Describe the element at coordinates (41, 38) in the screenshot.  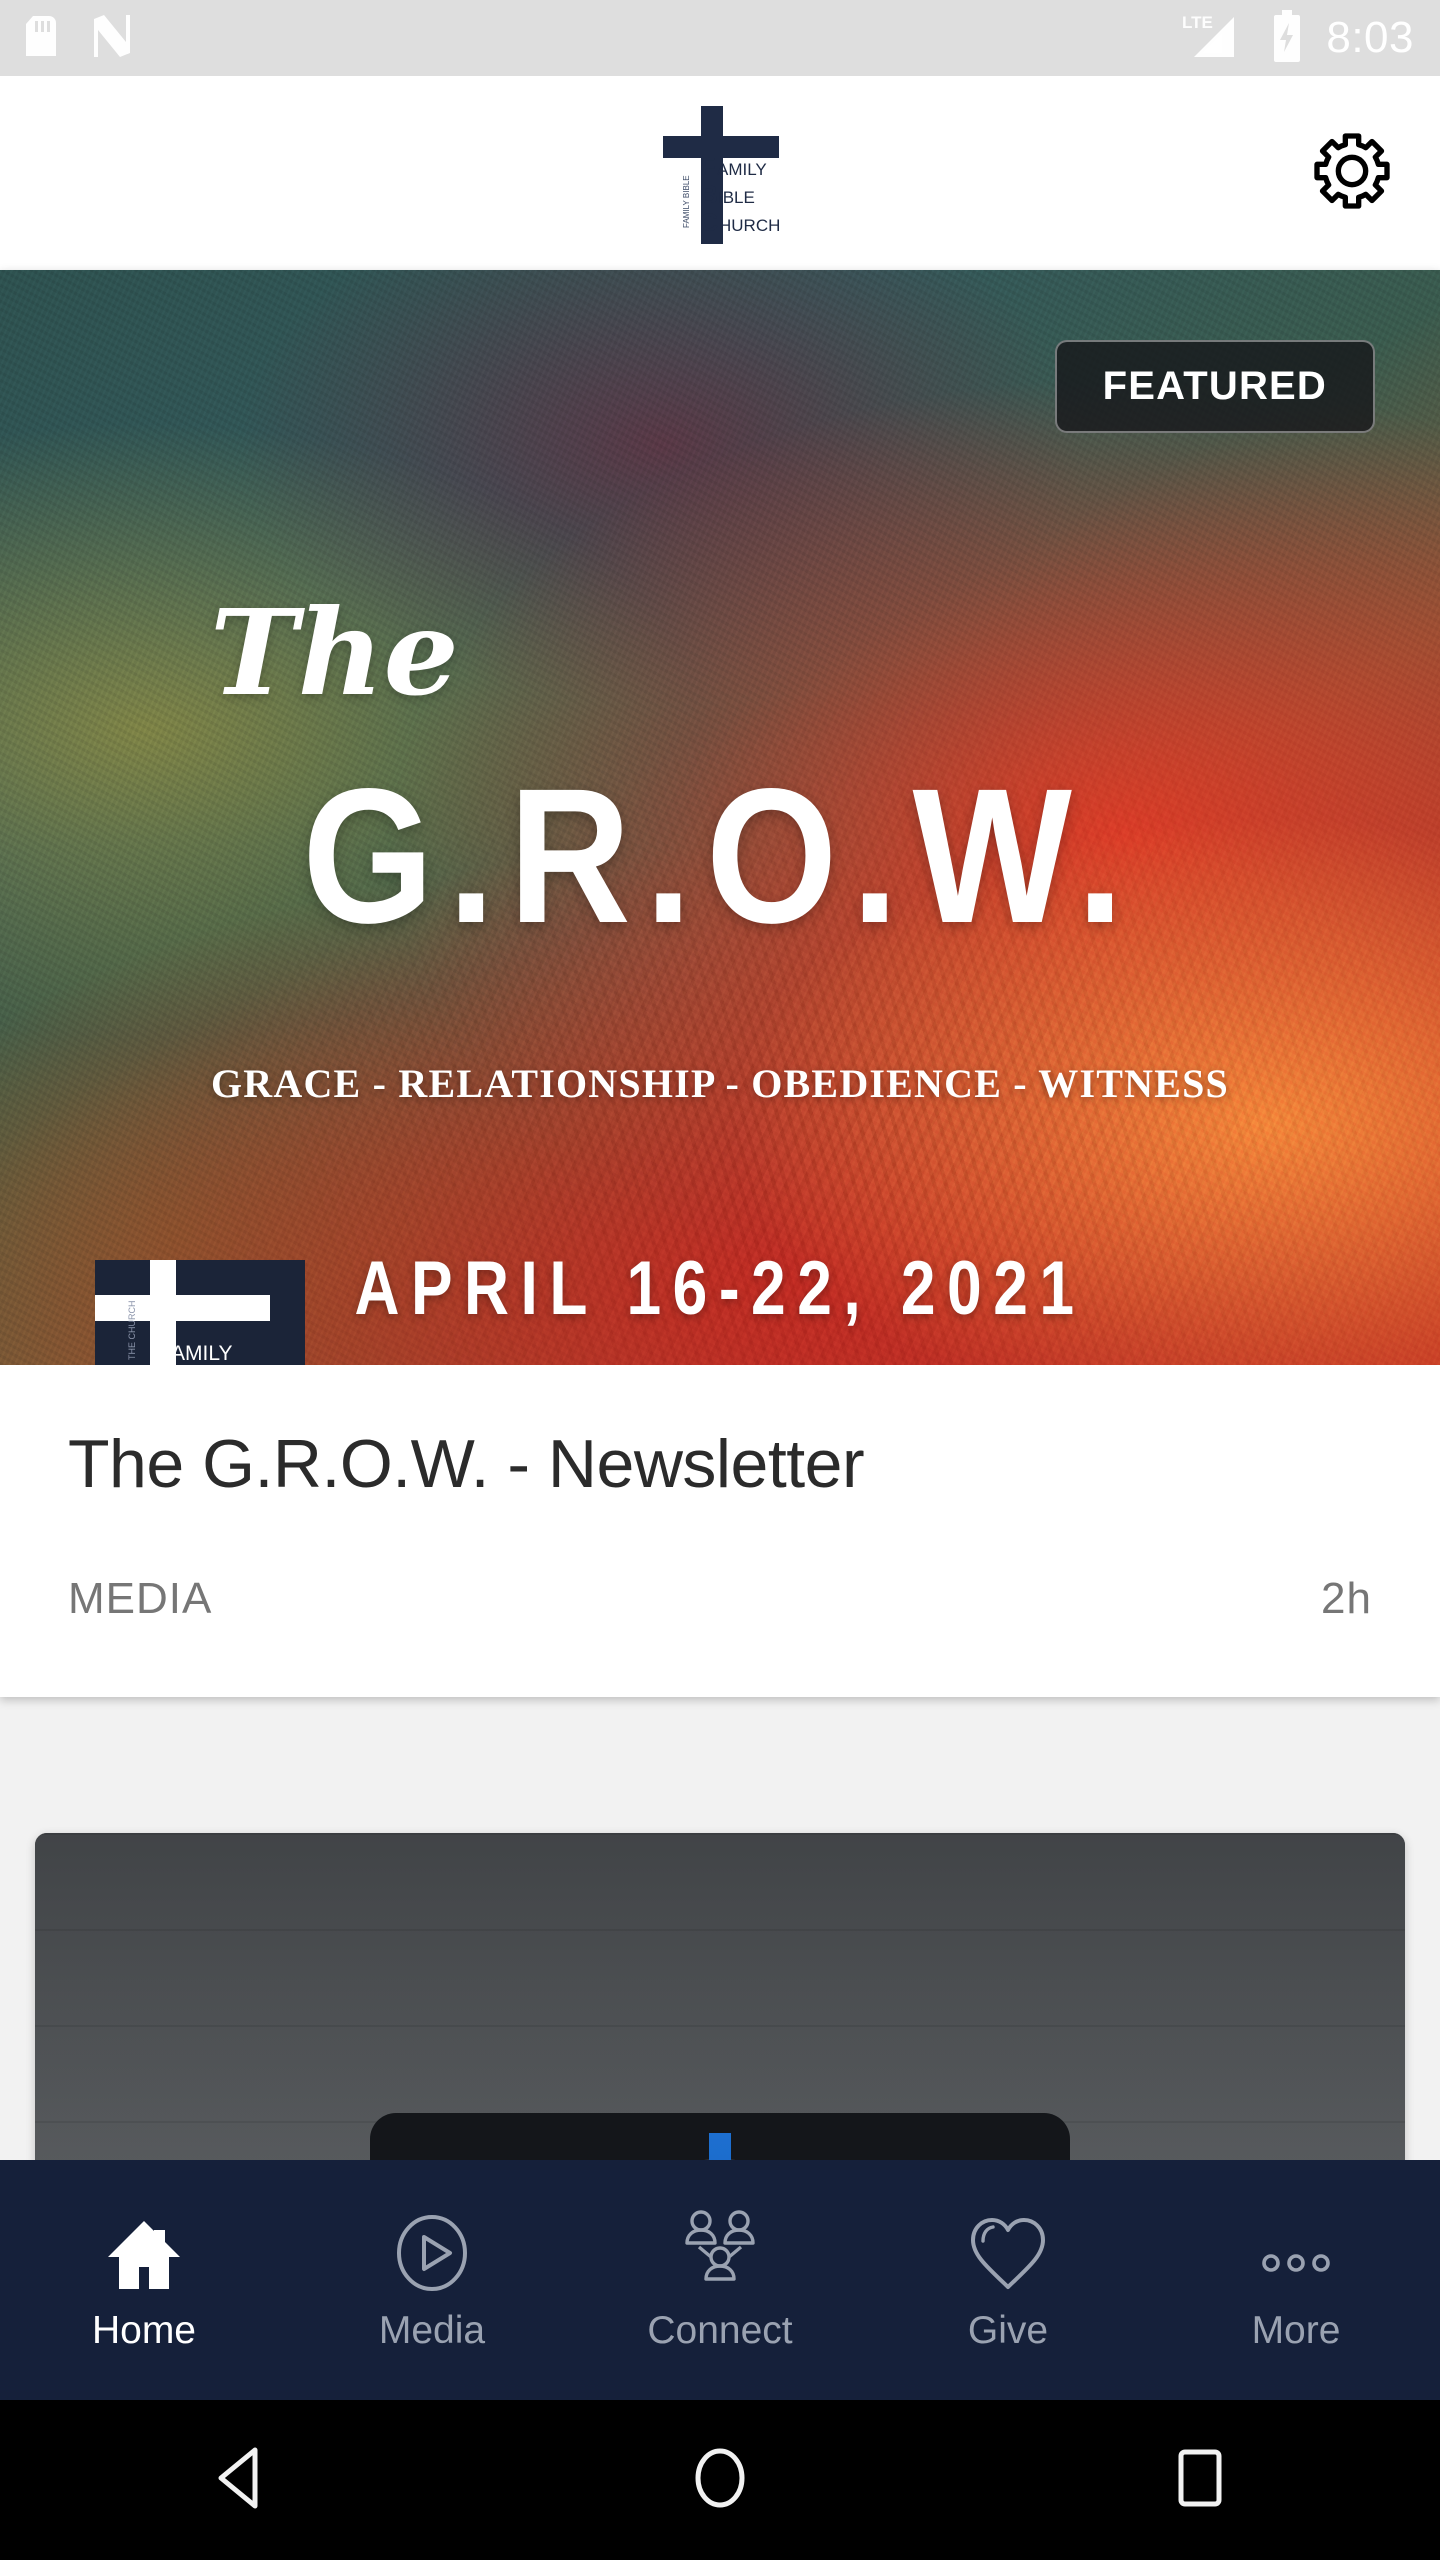
I see `sd-card-icon` at that location.